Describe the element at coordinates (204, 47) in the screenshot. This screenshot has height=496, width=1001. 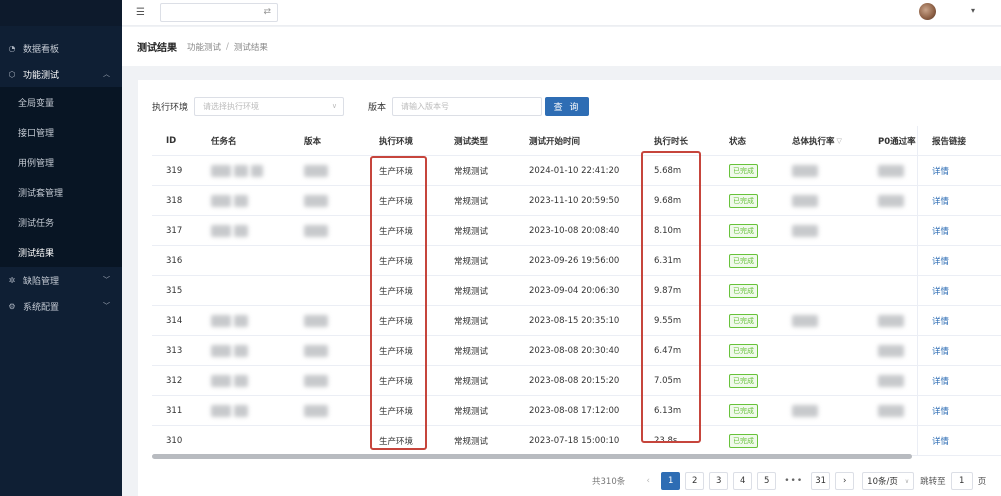
I see `breadcrumb-item: 功能测试` at that location.